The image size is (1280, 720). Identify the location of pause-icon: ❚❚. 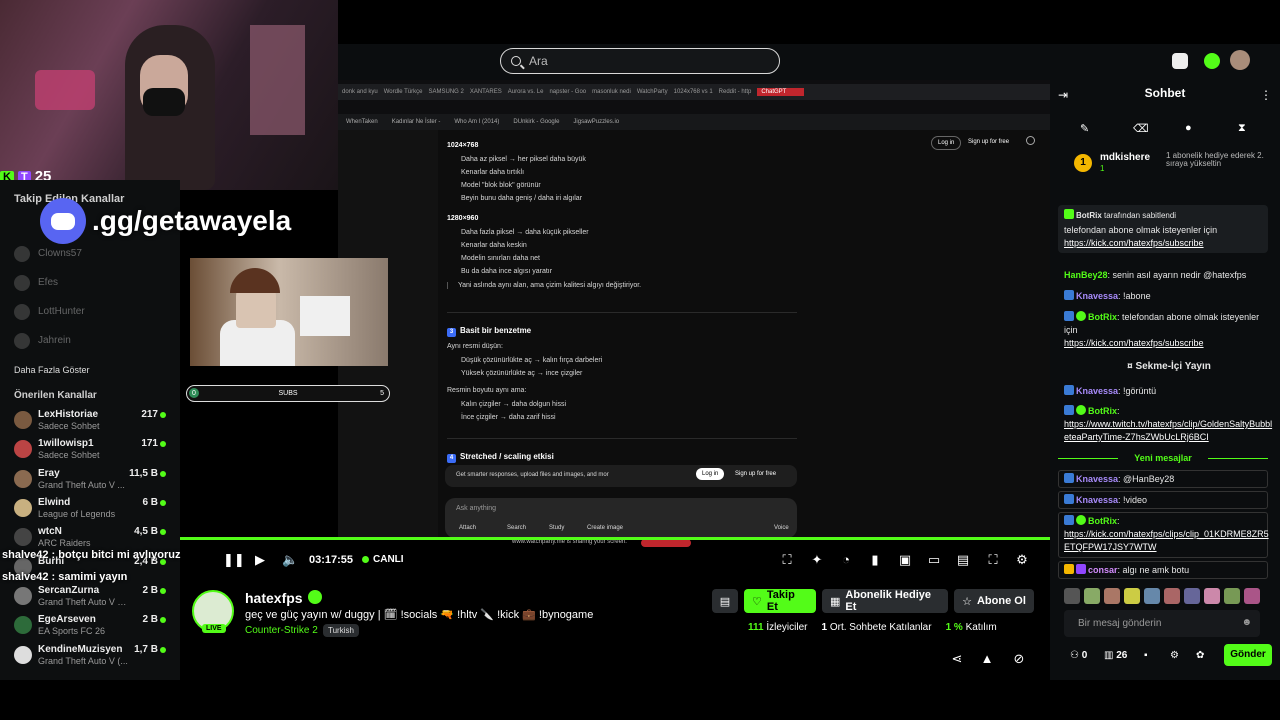
(234, 560).